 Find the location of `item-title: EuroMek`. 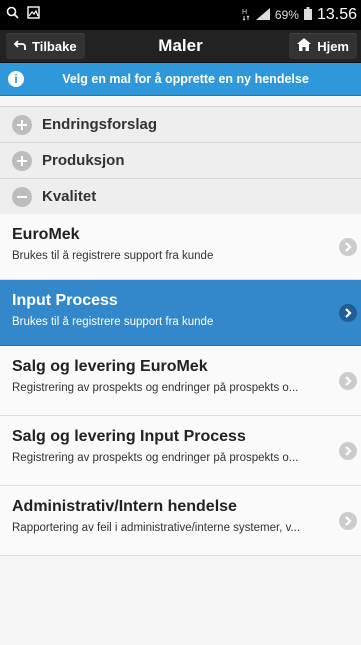

item-title: EuroMek is located at coordinates (46, 234).